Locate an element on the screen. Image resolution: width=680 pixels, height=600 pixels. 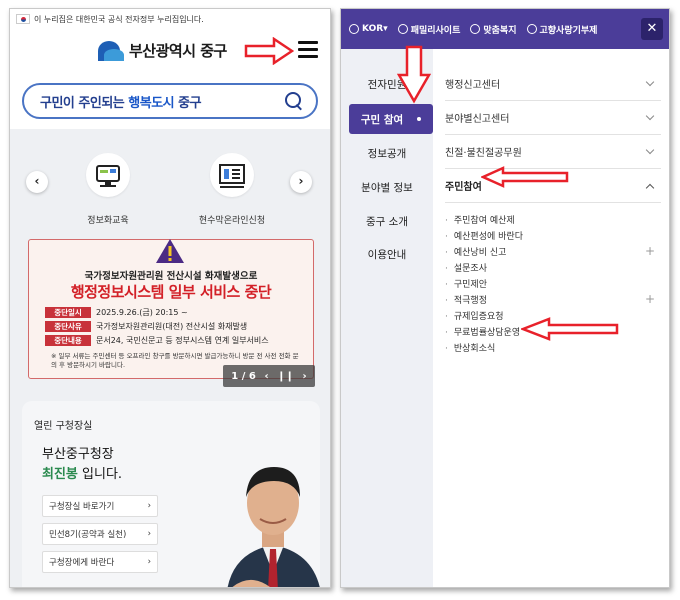
caret-down-icon: ▾ is located at coordinates (385, 29).